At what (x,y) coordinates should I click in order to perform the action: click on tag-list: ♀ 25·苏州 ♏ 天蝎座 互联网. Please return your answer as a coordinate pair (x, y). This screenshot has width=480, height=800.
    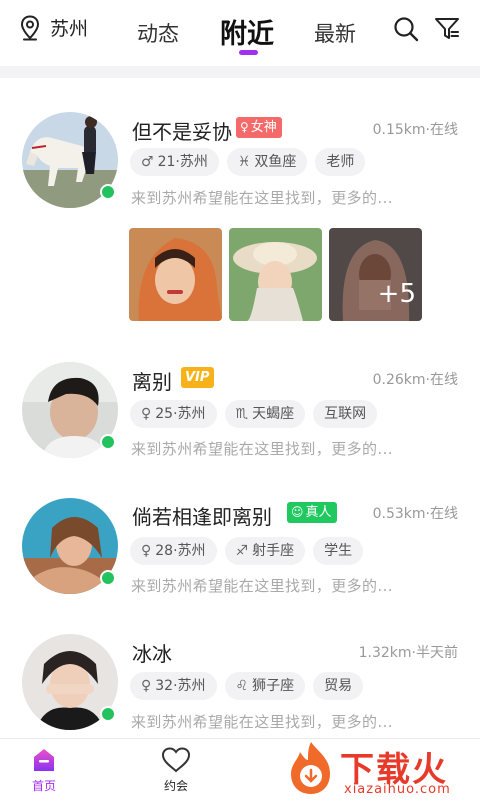
    Looking at the image, I should click on (254, 414).